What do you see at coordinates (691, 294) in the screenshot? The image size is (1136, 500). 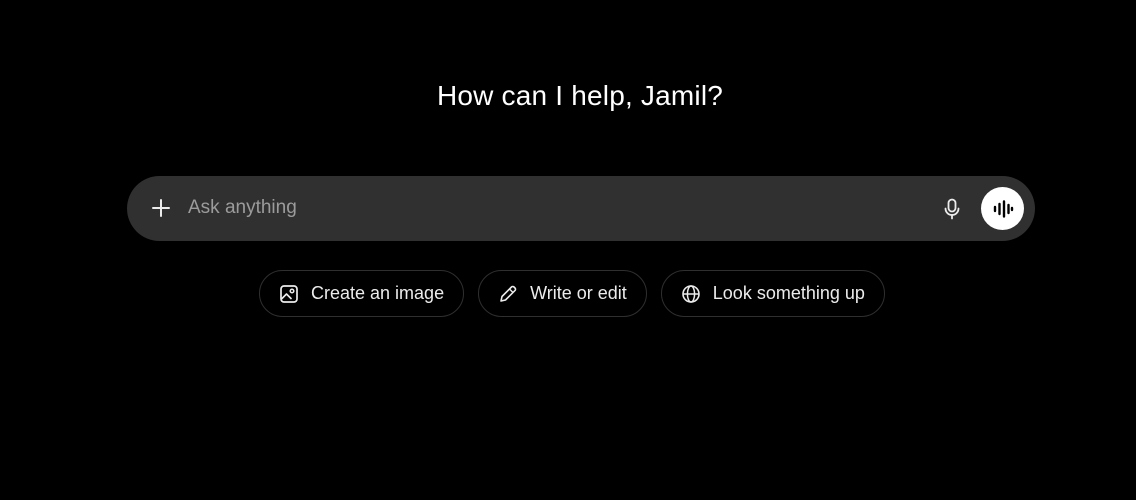 I see `globe-icon` at bounding box center [691, 294].